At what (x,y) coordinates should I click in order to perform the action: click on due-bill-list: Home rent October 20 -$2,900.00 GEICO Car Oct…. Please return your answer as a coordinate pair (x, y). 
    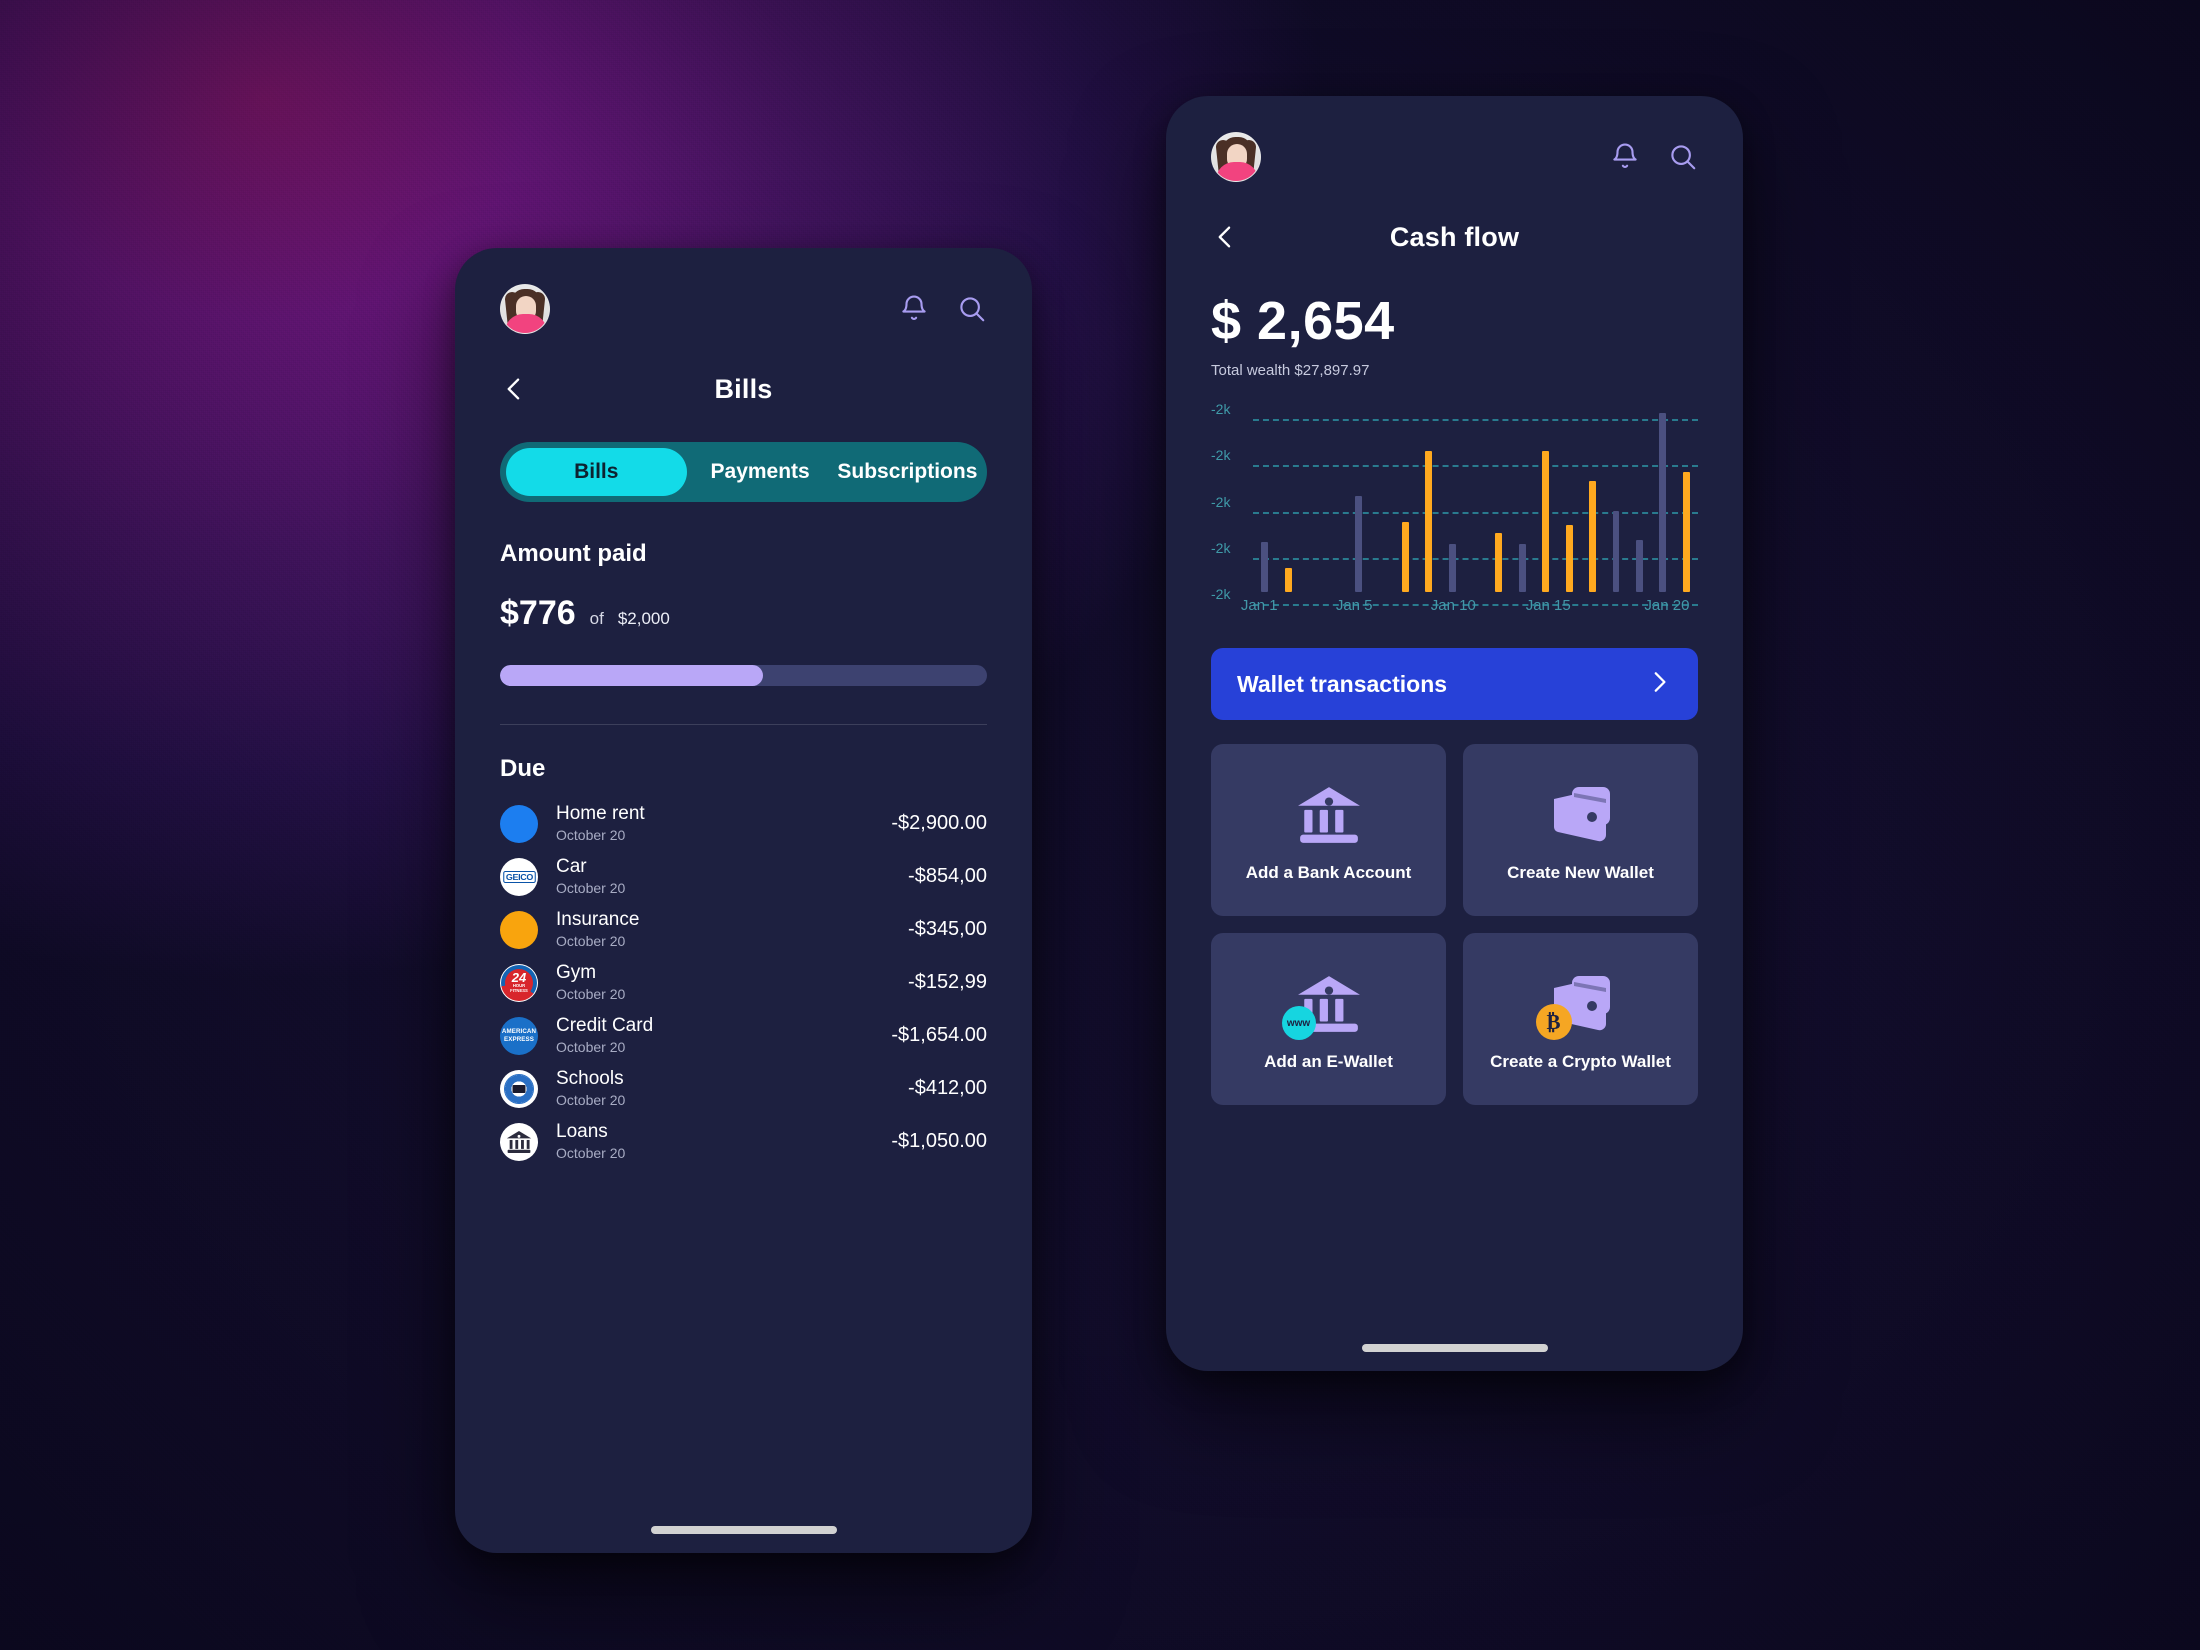
    Looking at the image, I should click on (743, 982).